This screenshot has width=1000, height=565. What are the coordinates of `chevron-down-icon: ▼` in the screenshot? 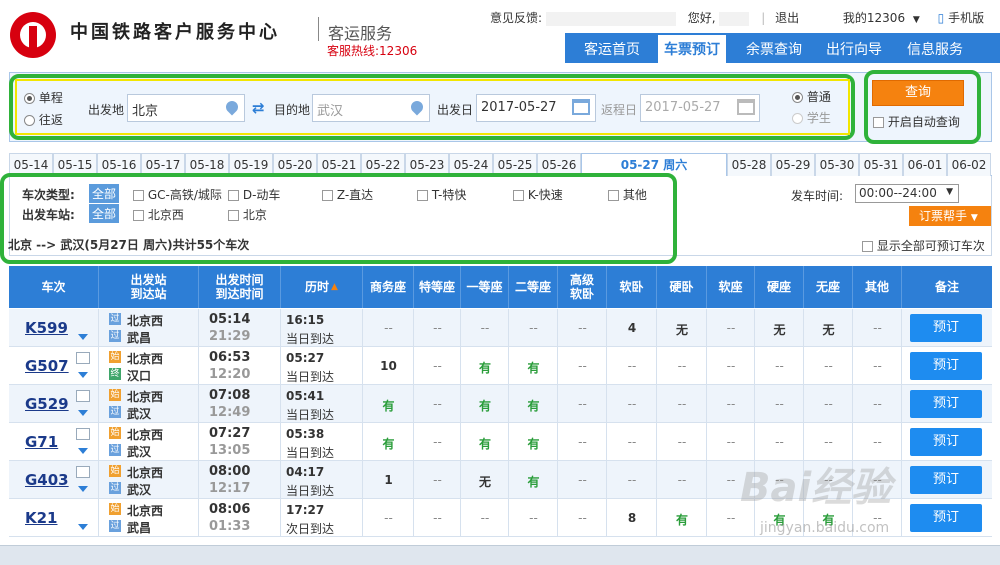 It's located at (916, 20).